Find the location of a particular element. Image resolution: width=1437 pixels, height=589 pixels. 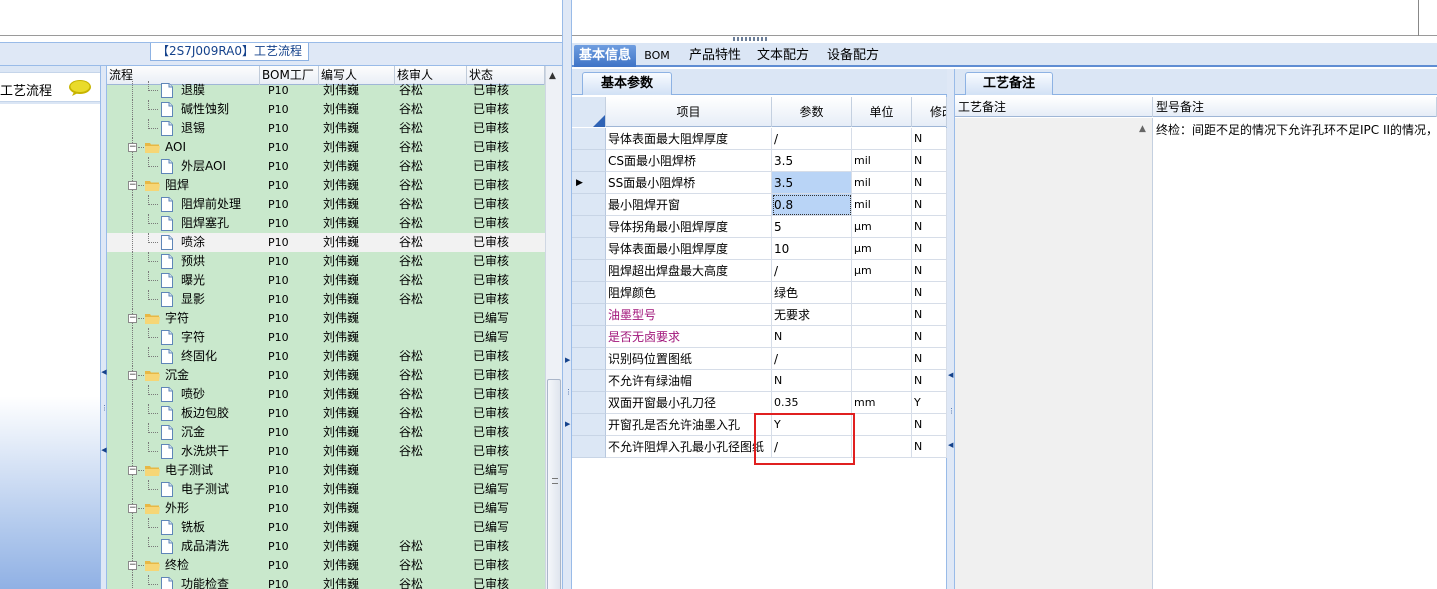

tree-step-row: 喷砂 P10 刘伟巍 谷松 已审核 is located at coordinates (326, 394).